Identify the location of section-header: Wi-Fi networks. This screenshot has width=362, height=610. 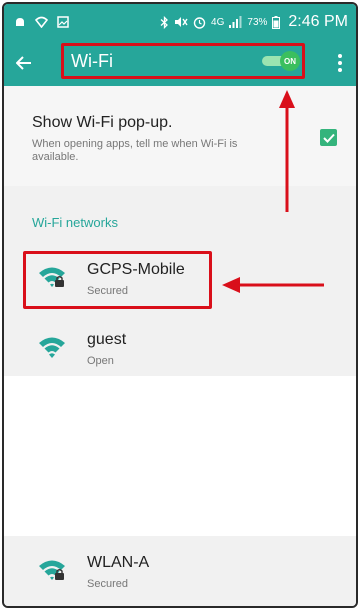
(75, 222).